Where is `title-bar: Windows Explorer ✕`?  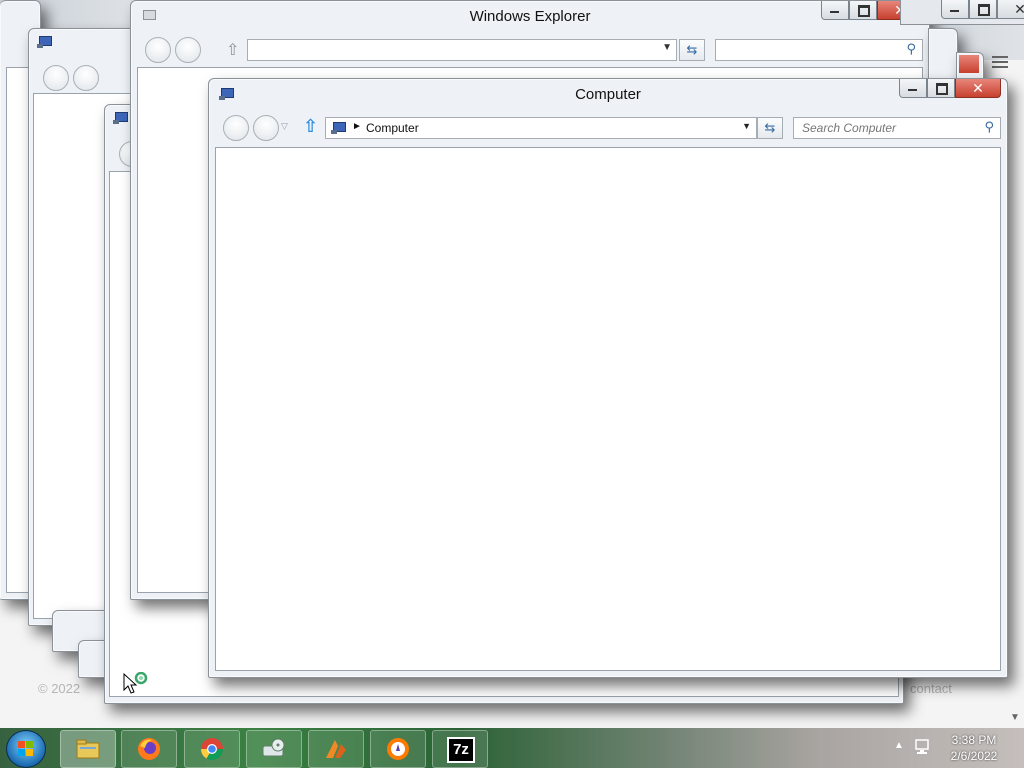 title-bar: Windows Explorer ✕ is located at coordinates (530, 16).